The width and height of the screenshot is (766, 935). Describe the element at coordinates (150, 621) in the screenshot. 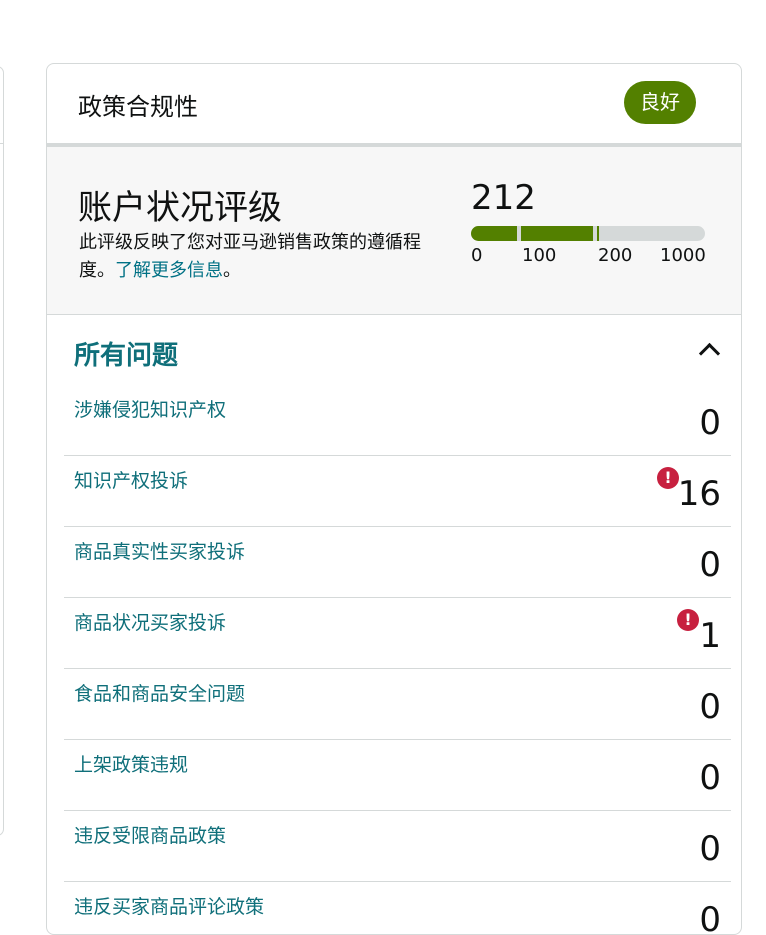

I see `issue-label: 商品状况买家投诉` at that location.